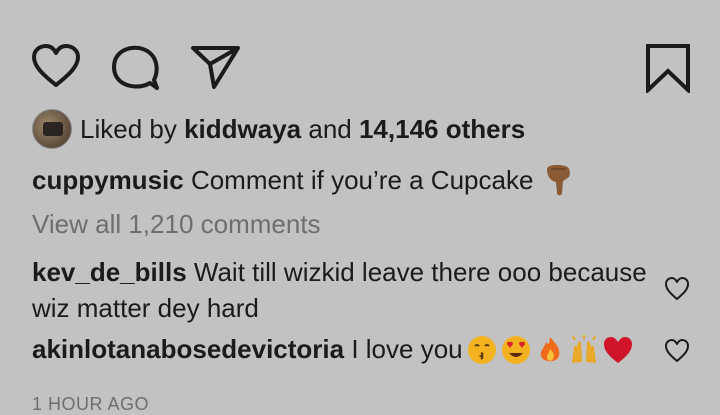 The image size is (720, 415). What do you see at coordinates (132, 128) in the screenshot?
I see `likes-prefix: Liked by` at bounding box center [132, 128].